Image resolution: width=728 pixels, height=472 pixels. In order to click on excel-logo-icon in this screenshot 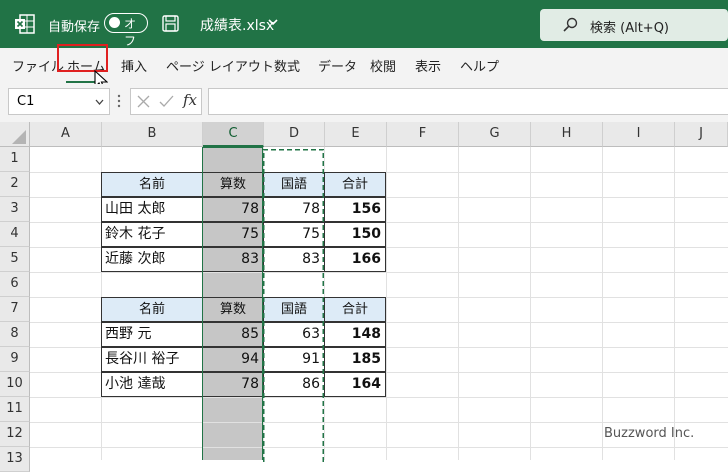, I will do `click(25, 24)`.